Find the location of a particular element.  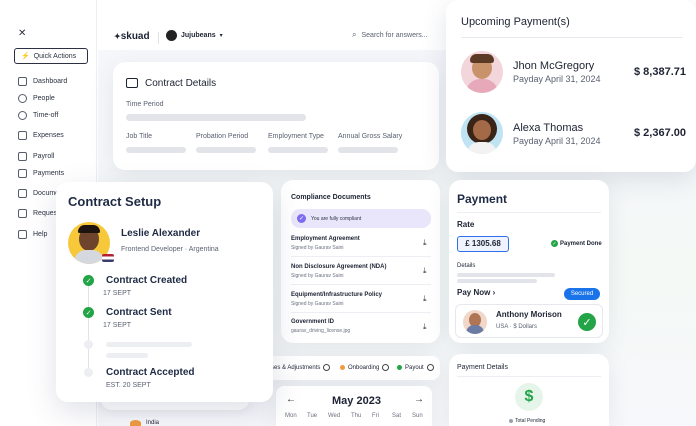

sidebar-item-payroll: Payroll is located at coordinates (36, 156).